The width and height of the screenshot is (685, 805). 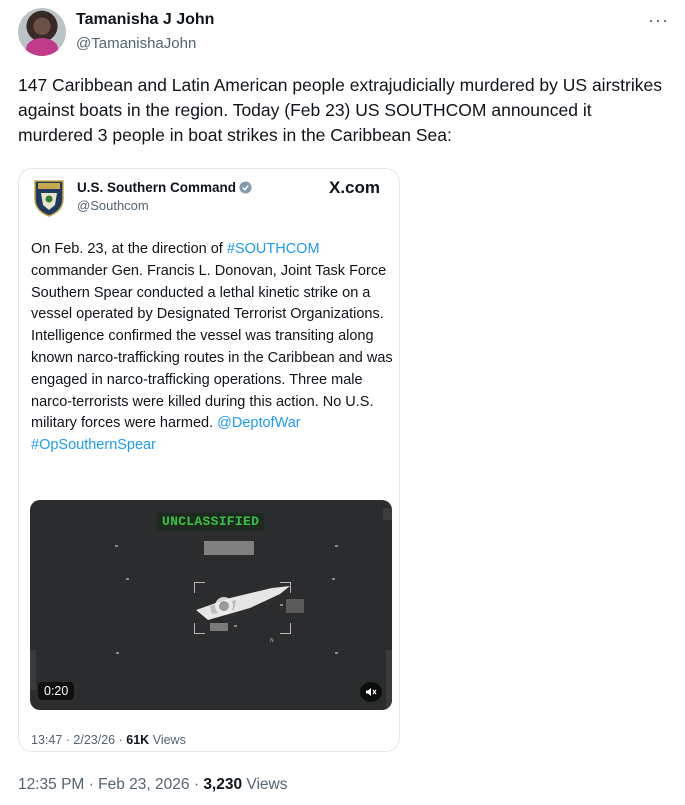 What do you see at coordinates (93, 445) in the screenshot?
I see `hashtag-opsouthernspear-link: #OpSouthernSpear` at bounding box center [93, 445].